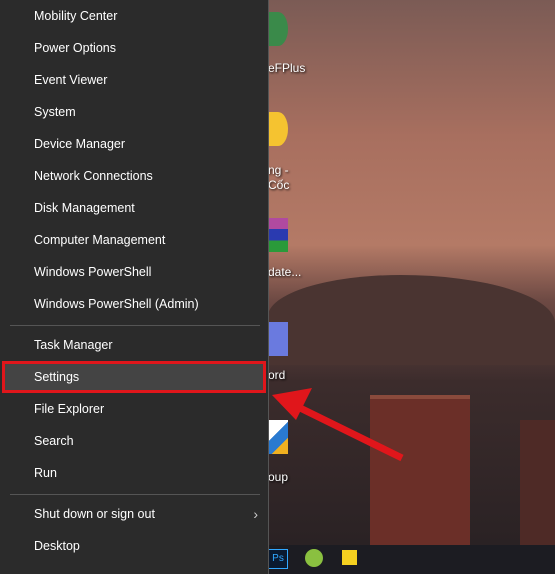 This screenshot has height=574, width=555. Describe the element at coordinates (278, 559) in the screenshot. I see `photoshop-taskbar-icon: Ps` at that location.